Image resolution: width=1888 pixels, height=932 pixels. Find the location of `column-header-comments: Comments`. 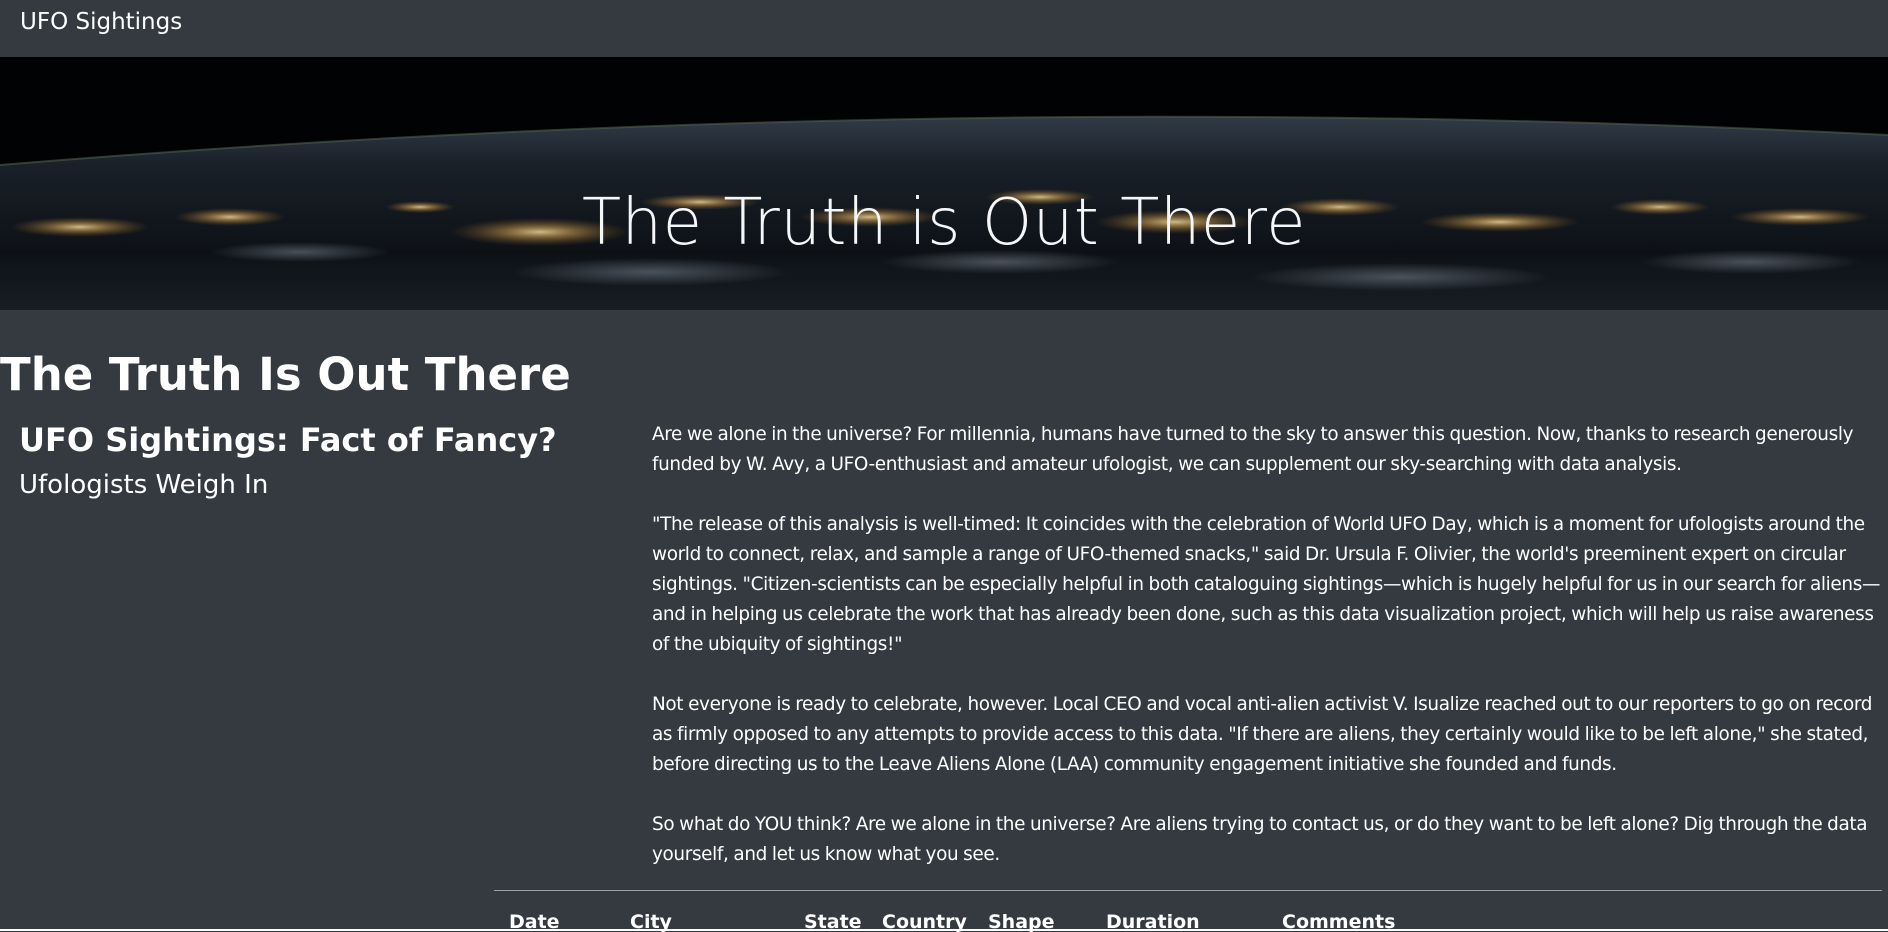

column-header-comments: Comments is located at coordinates (1339, 921).